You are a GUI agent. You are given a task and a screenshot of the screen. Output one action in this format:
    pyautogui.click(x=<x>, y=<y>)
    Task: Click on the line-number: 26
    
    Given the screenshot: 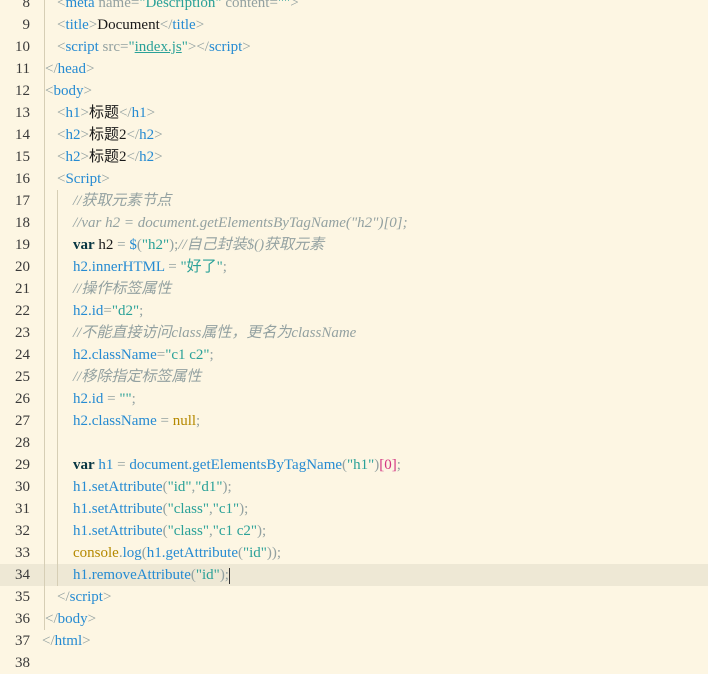 What is the action you would take?
    pyautogui.click(x=22, y=399)
    